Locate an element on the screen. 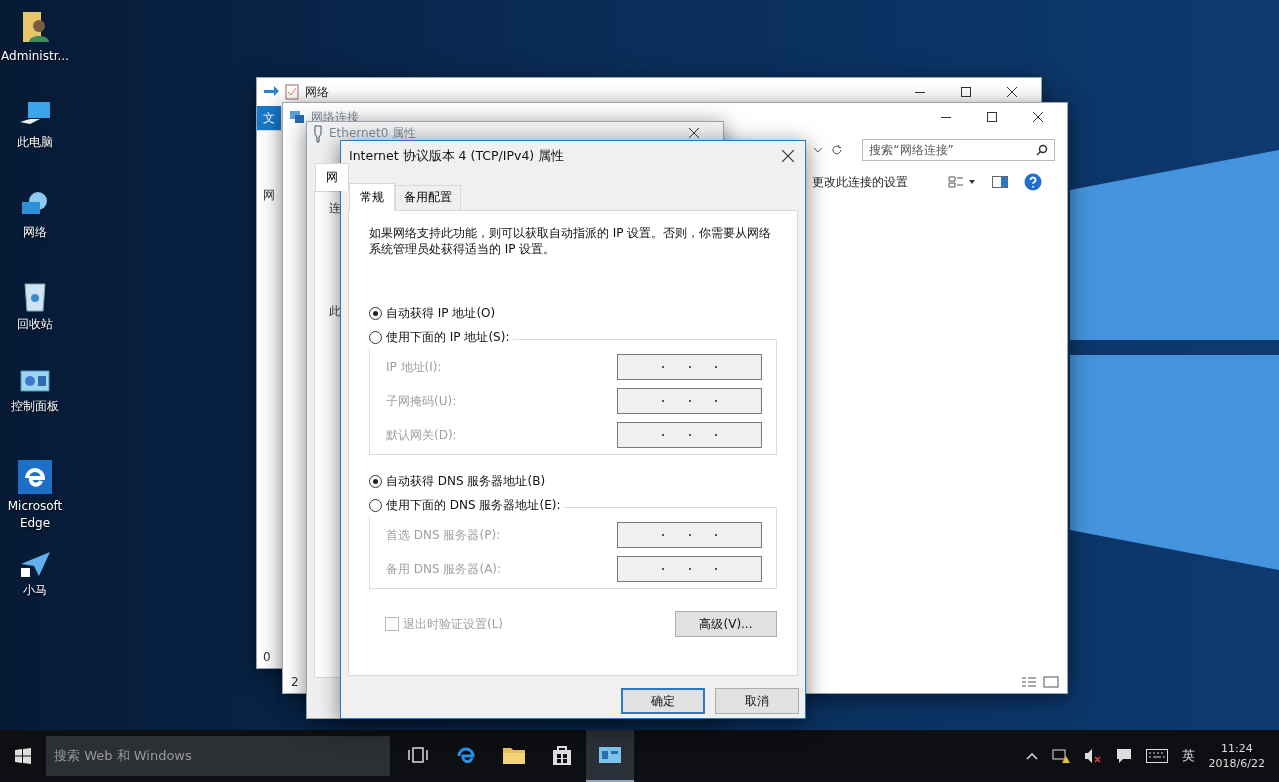 This screenshot has height=782, width=1279. search-icon is located at coordinates (1042, 150).